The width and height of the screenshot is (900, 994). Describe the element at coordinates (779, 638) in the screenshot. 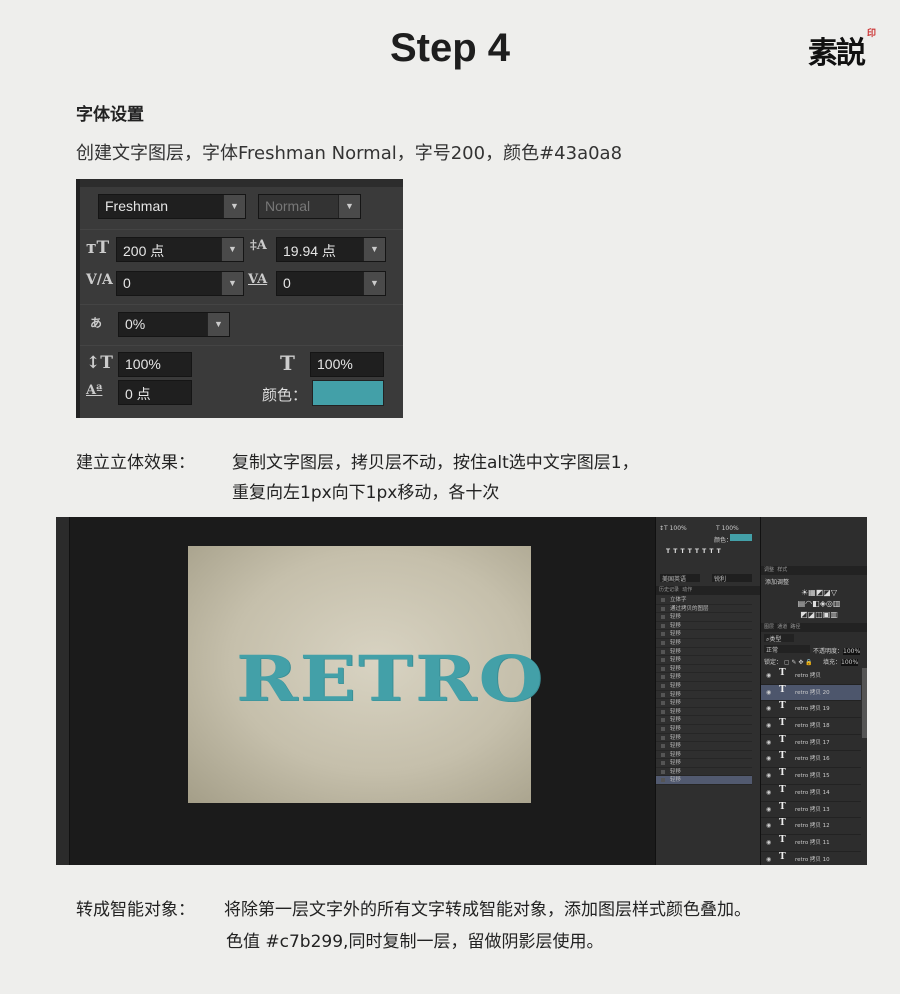

I see `layer-kind-filter: ⌕类型` at that location.